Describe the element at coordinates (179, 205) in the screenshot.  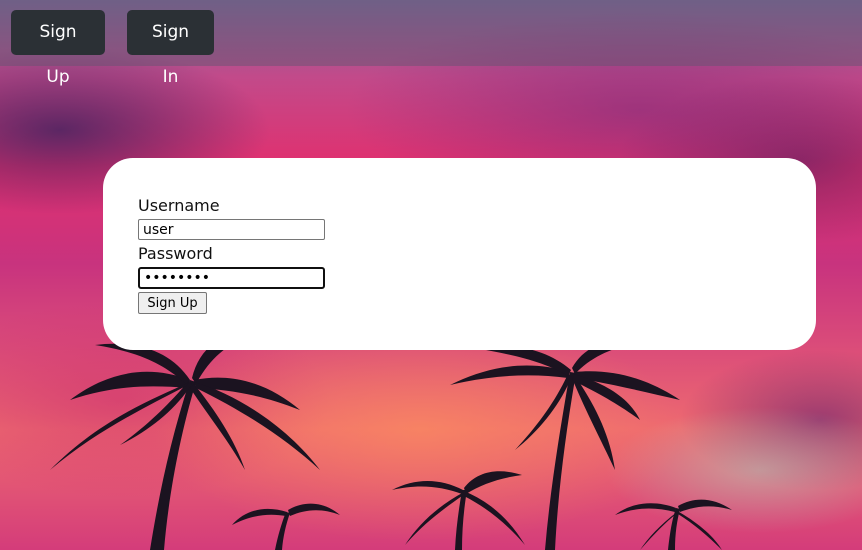
I see `username-label: Username` at that location.